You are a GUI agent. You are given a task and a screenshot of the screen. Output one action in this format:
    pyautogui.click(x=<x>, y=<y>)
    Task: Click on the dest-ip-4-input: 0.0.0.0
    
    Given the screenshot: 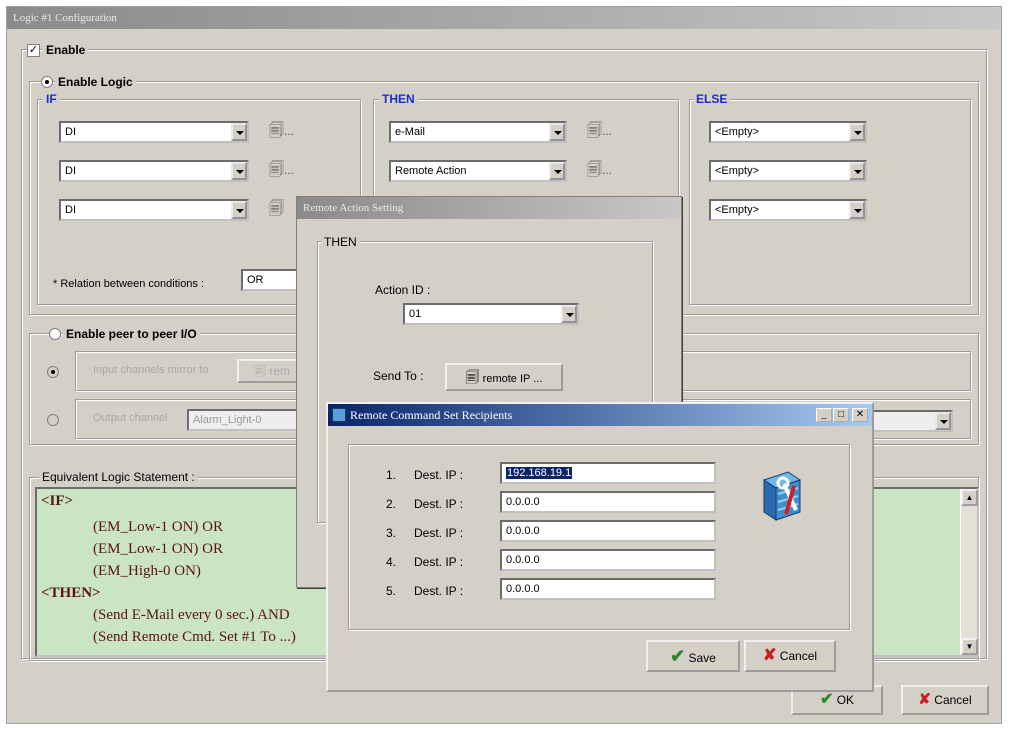 What is the action you would take?
    pyautogui.click(x=608, y=560)
    